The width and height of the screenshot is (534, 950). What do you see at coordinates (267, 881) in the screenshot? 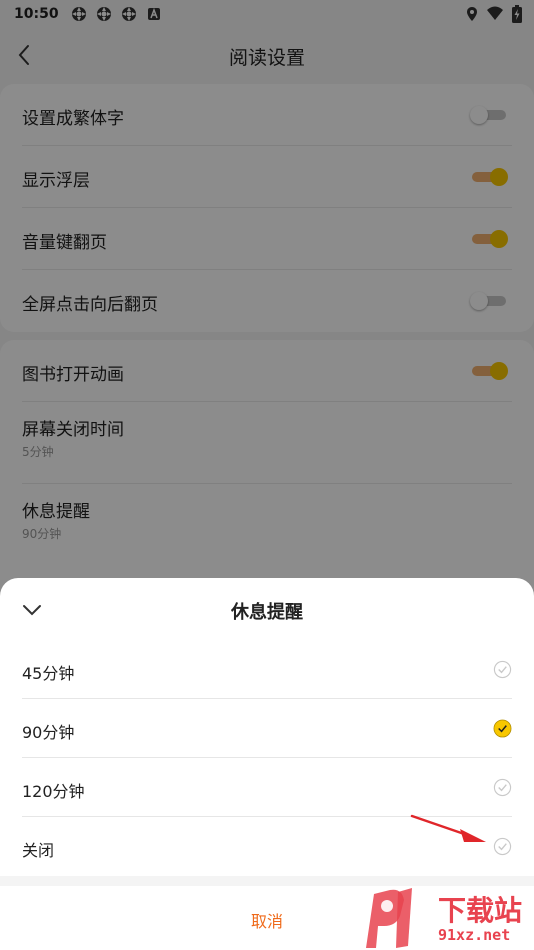
I see `sheet-divider` at bounding box center [267, 881].